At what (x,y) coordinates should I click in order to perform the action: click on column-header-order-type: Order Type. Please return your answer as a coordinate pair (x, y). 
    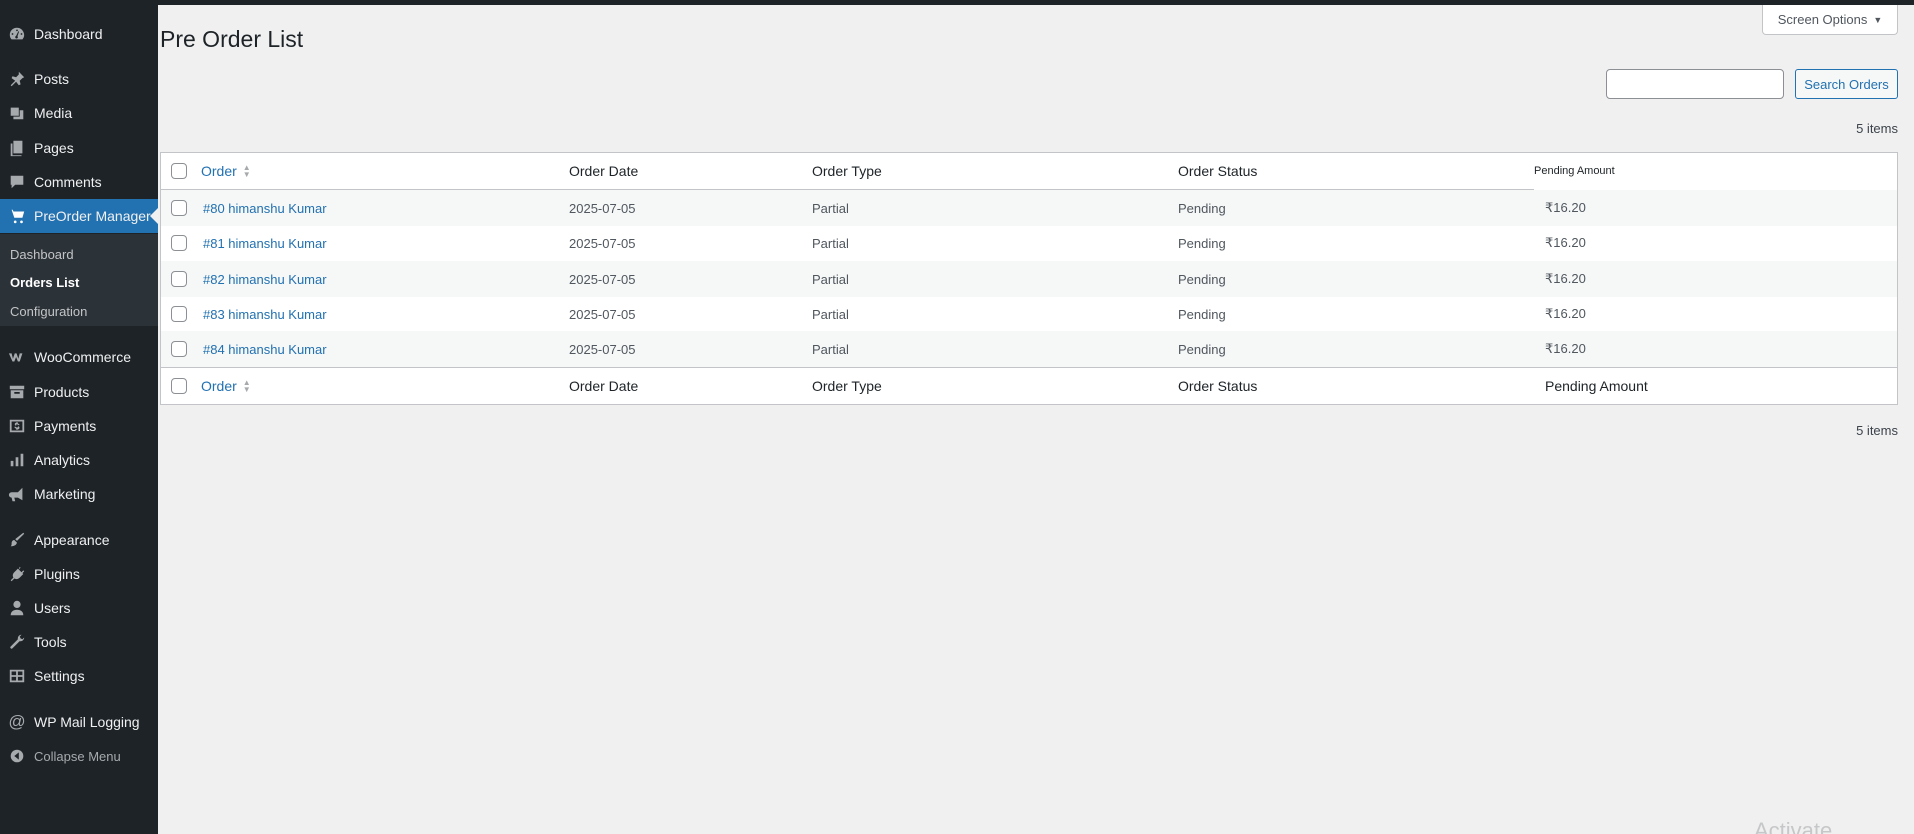
    Looking at the image, I should click on (847, 171).